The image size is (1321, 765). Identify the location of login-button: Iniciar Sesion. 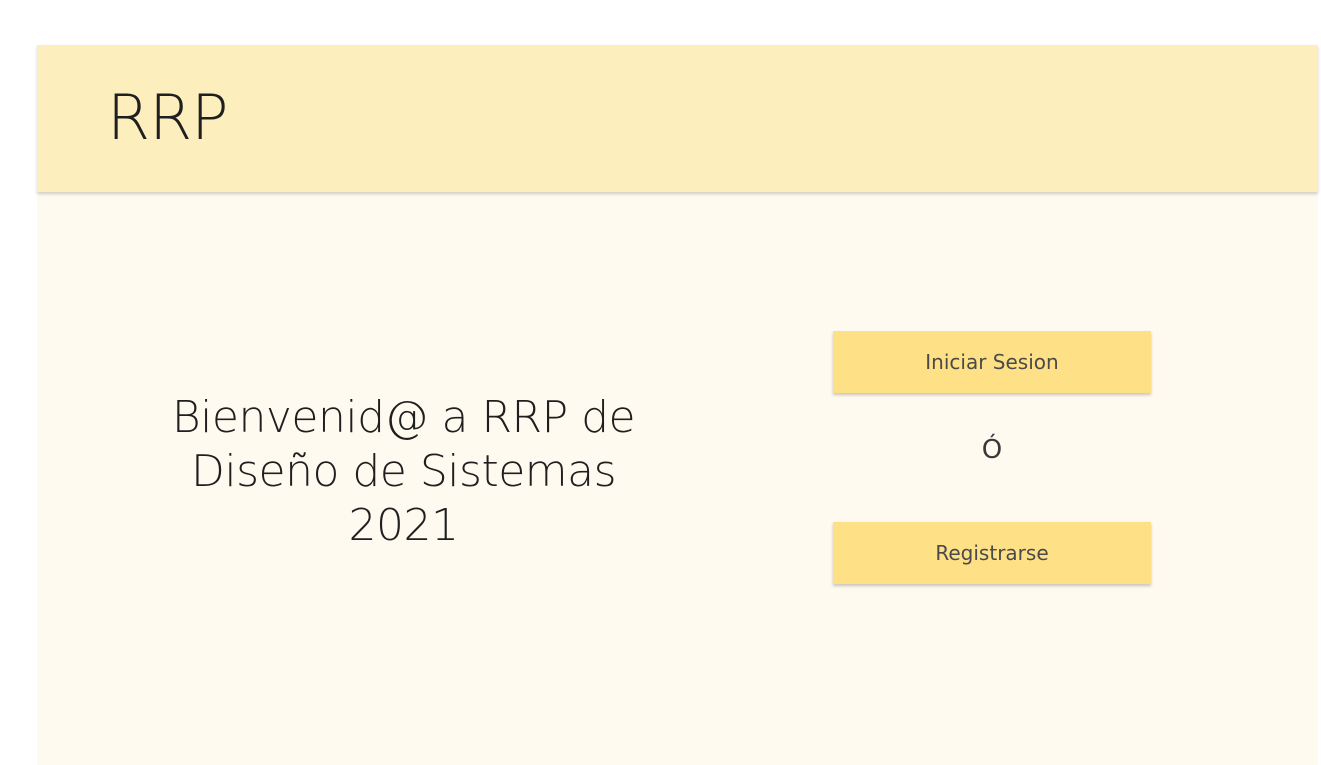
(992, 362).